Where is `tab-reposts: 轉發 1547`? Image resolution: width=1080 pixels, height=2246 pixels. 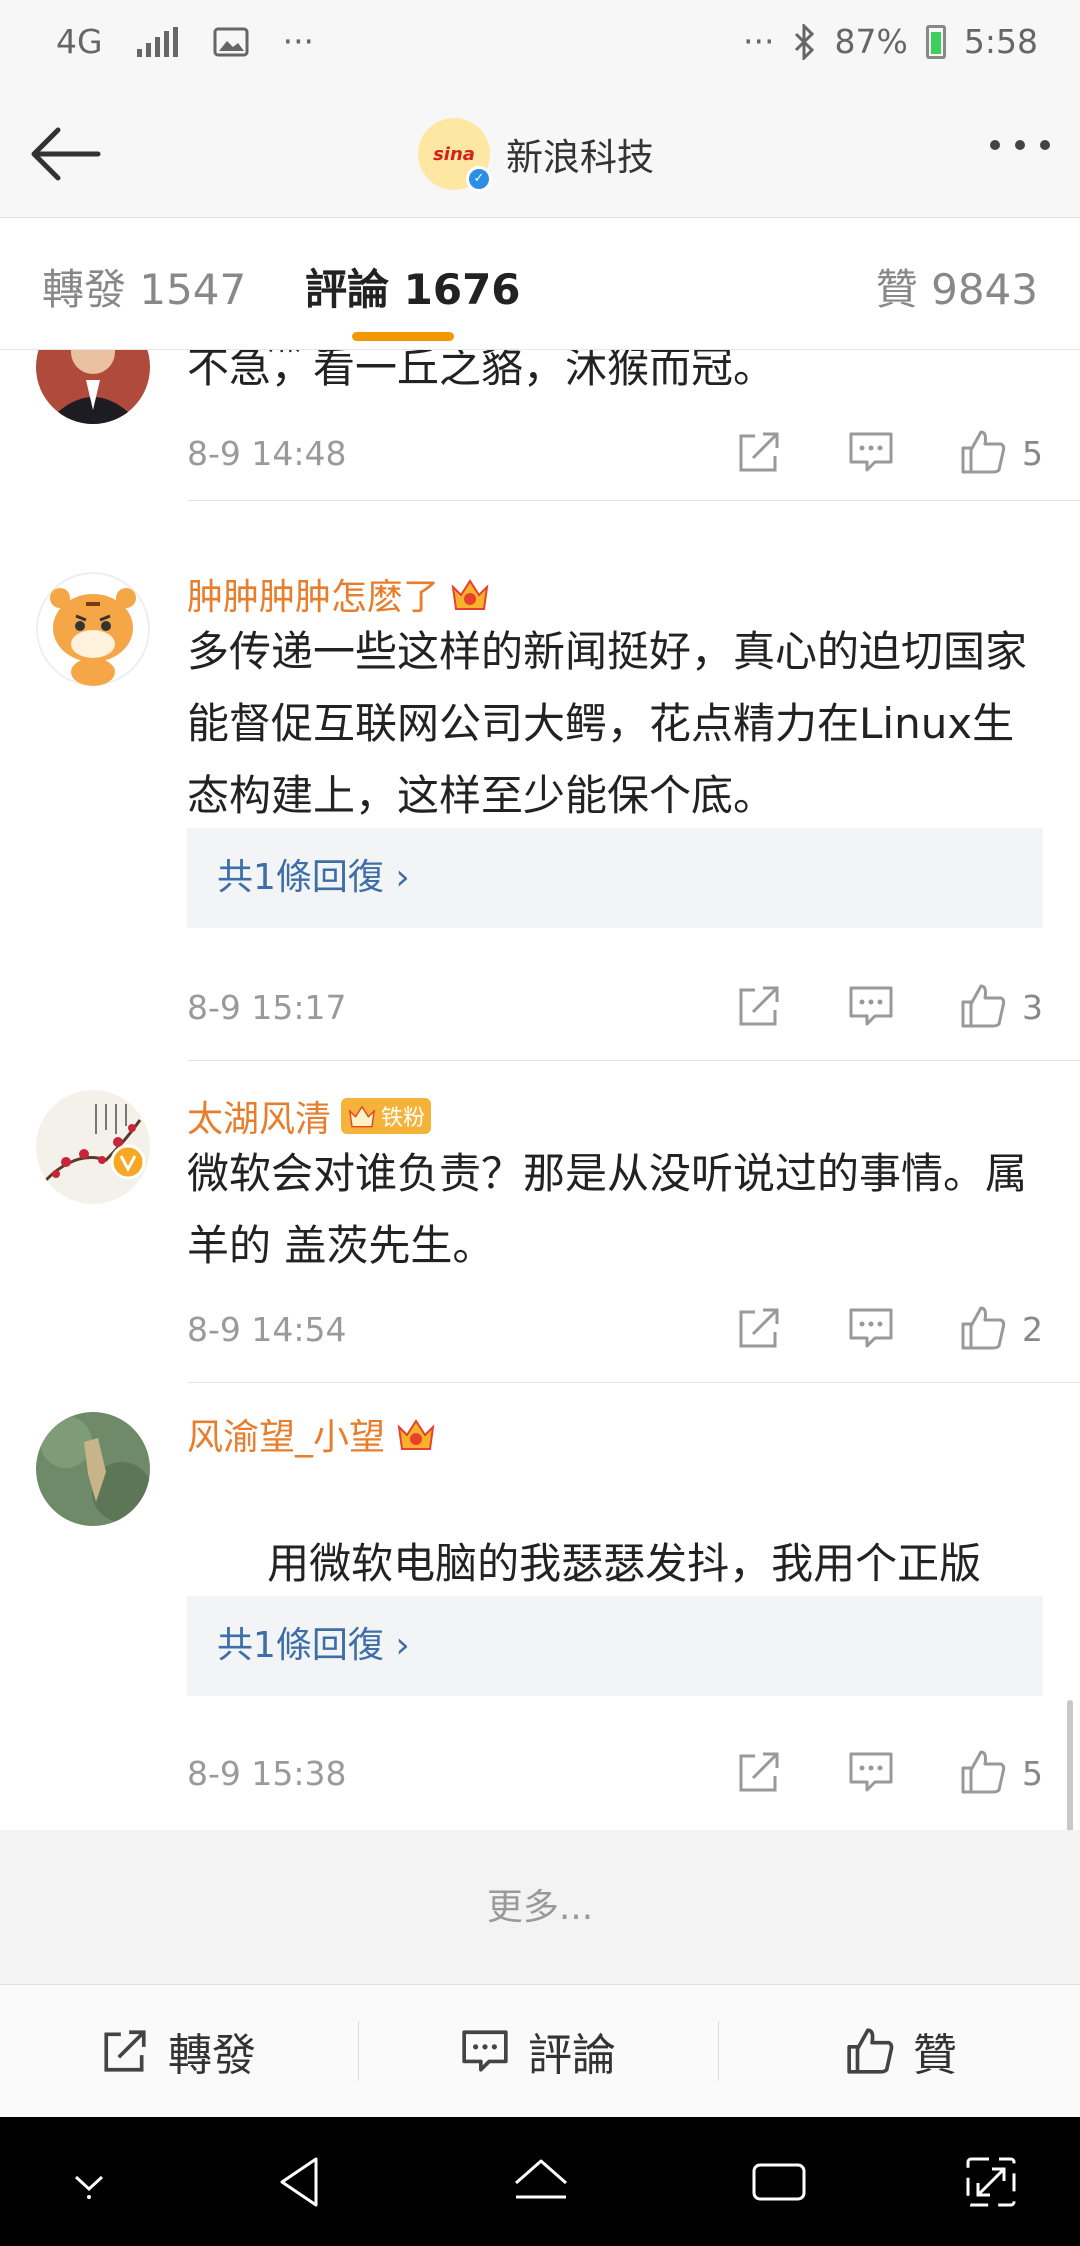
tab-reposts: 轉發 1547 is located at coordinates (144, 286).